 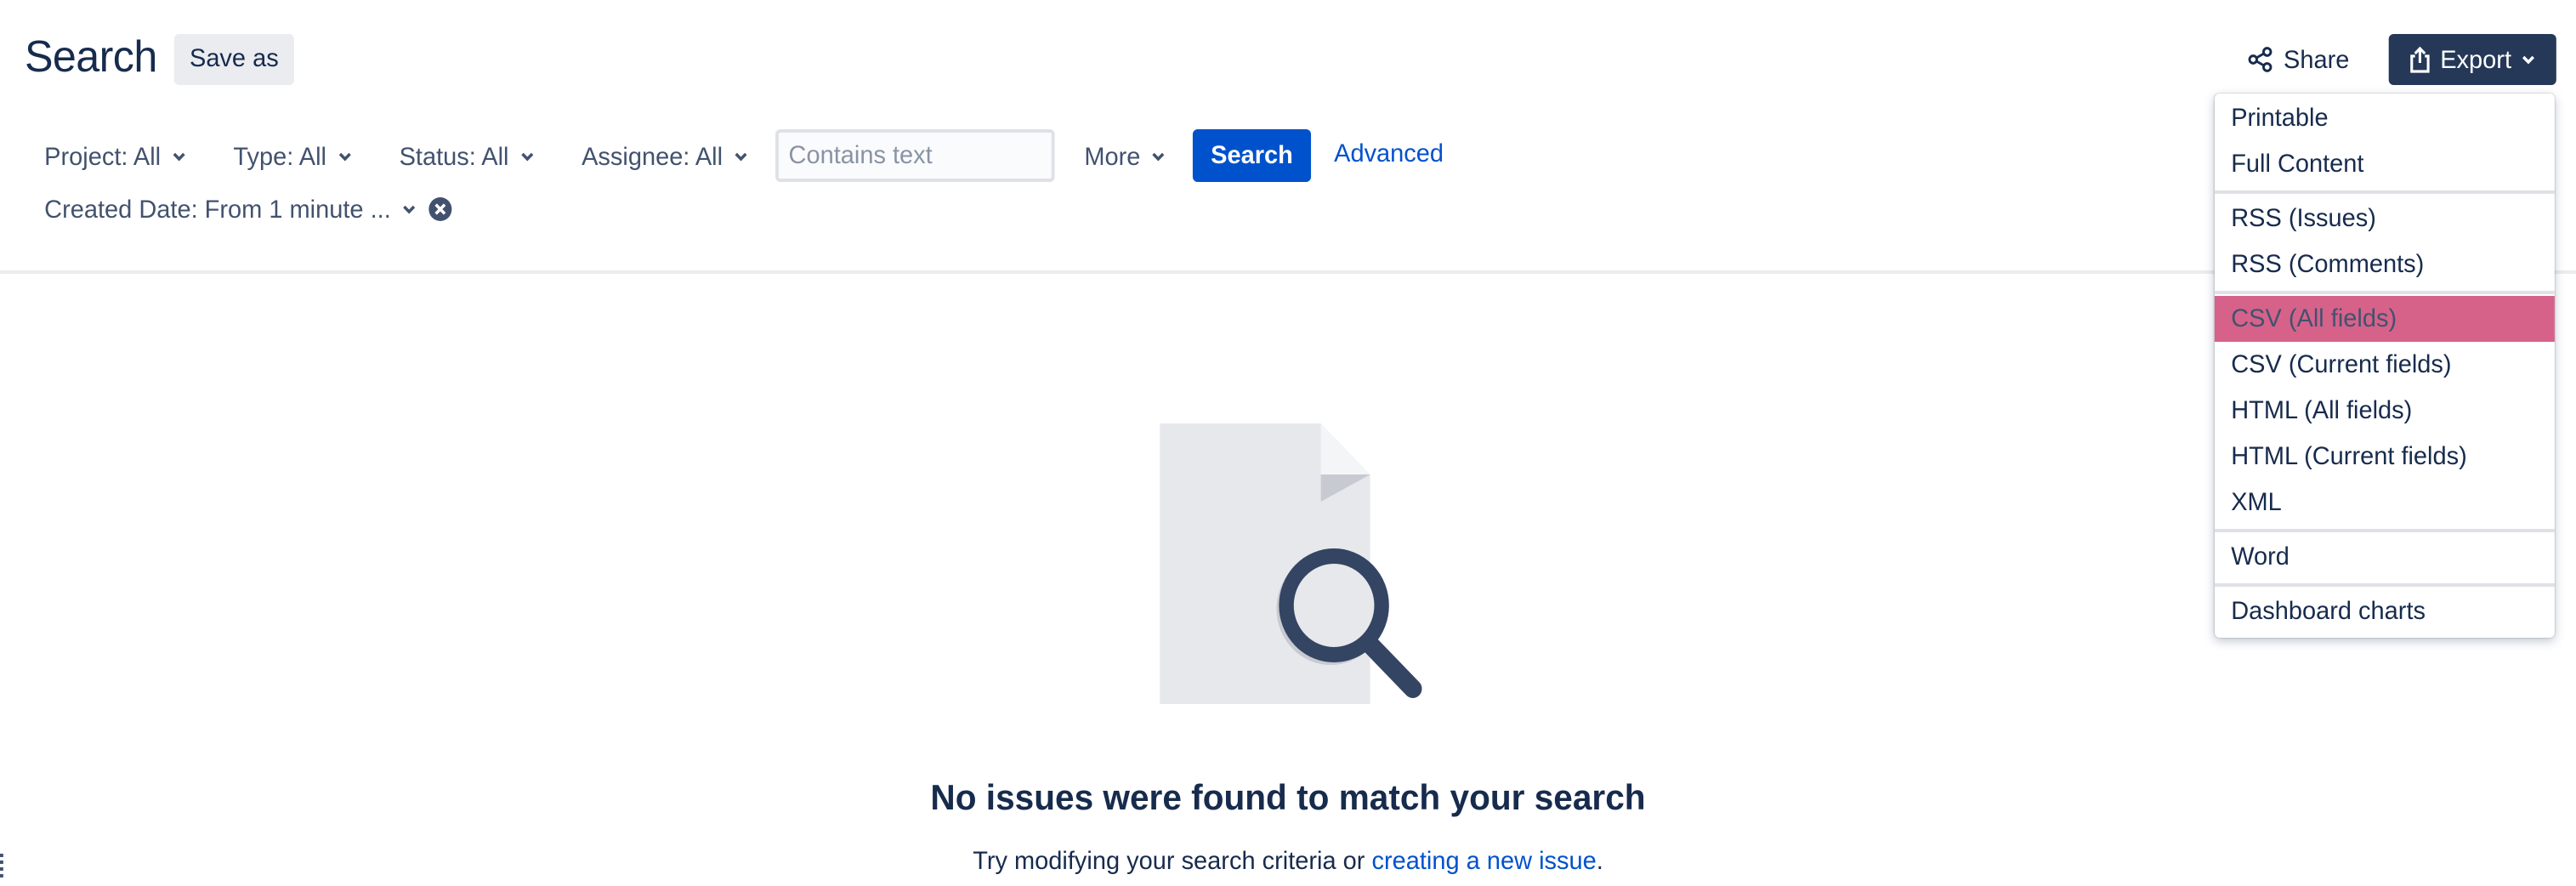 What do you see at coordinates (1288, 272) in the screenshot?
I see `filter-divider` at bounding box center [1288, 272].